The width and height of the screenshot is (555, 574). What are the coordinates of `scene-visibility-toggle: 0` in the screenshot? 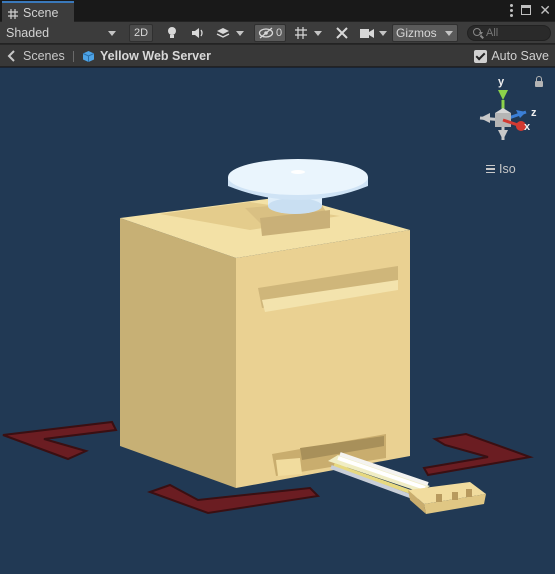 It's located at (270, 33).